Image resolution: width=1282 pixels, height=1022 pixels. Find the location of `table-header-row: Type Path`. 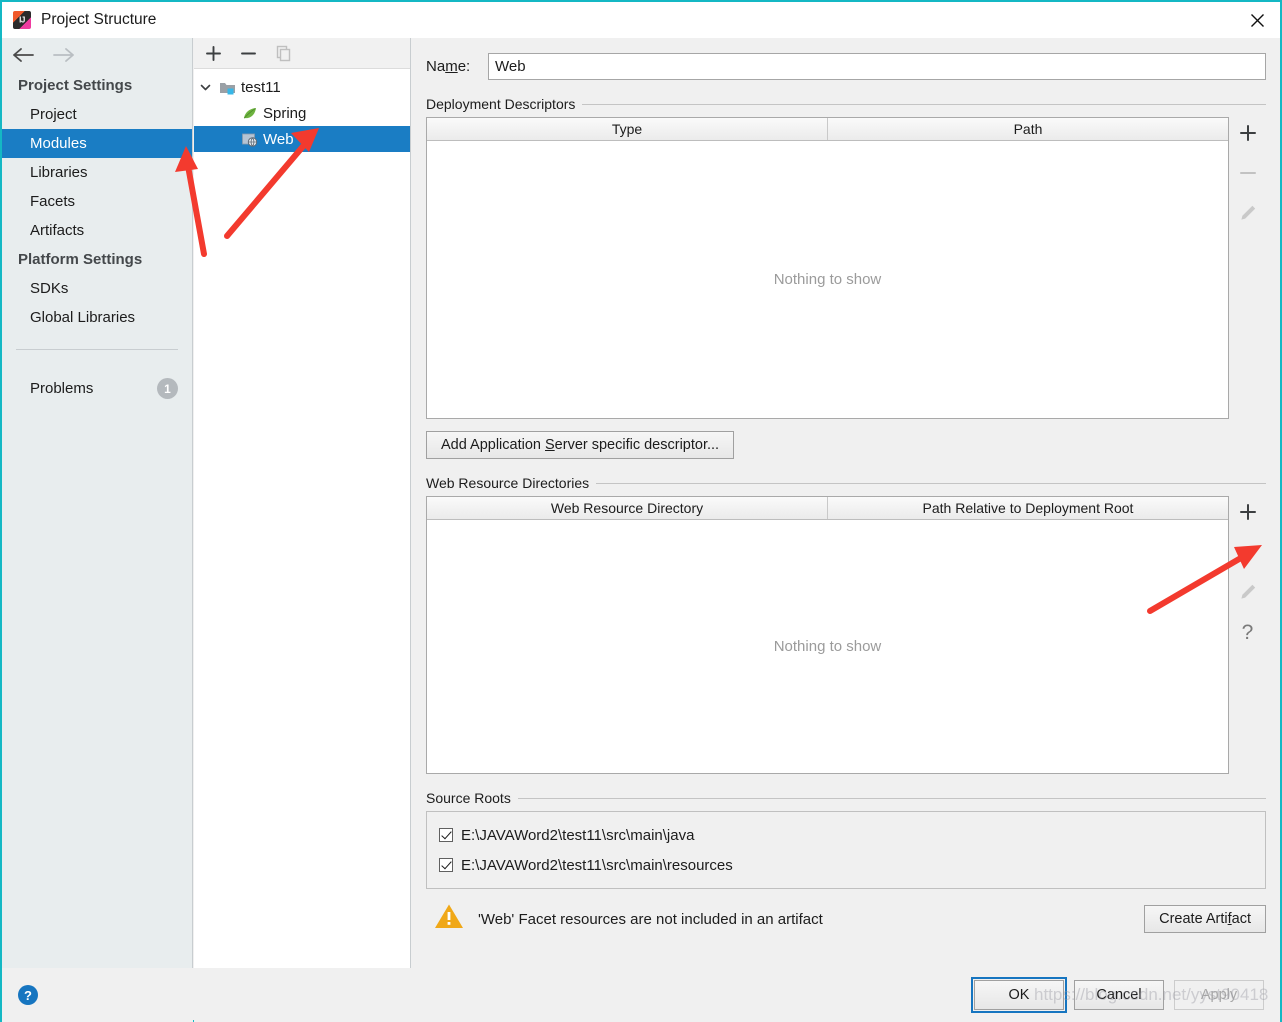

table-header-row: Type Path is located at coordinates (827, 129).